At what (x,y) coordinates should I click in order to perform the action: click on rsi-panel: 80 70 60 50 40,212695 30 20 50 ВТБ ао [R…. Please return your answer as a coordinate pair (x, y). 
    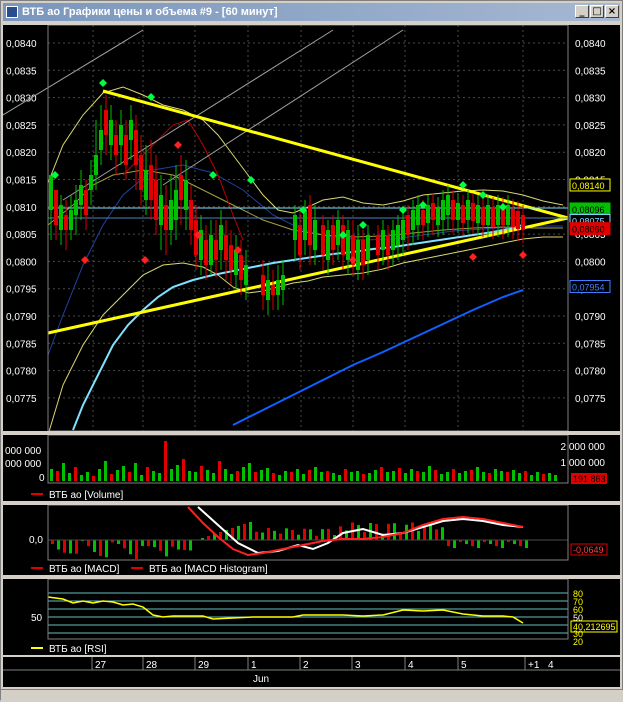
    Looking at the image, I should click on (311, 616).